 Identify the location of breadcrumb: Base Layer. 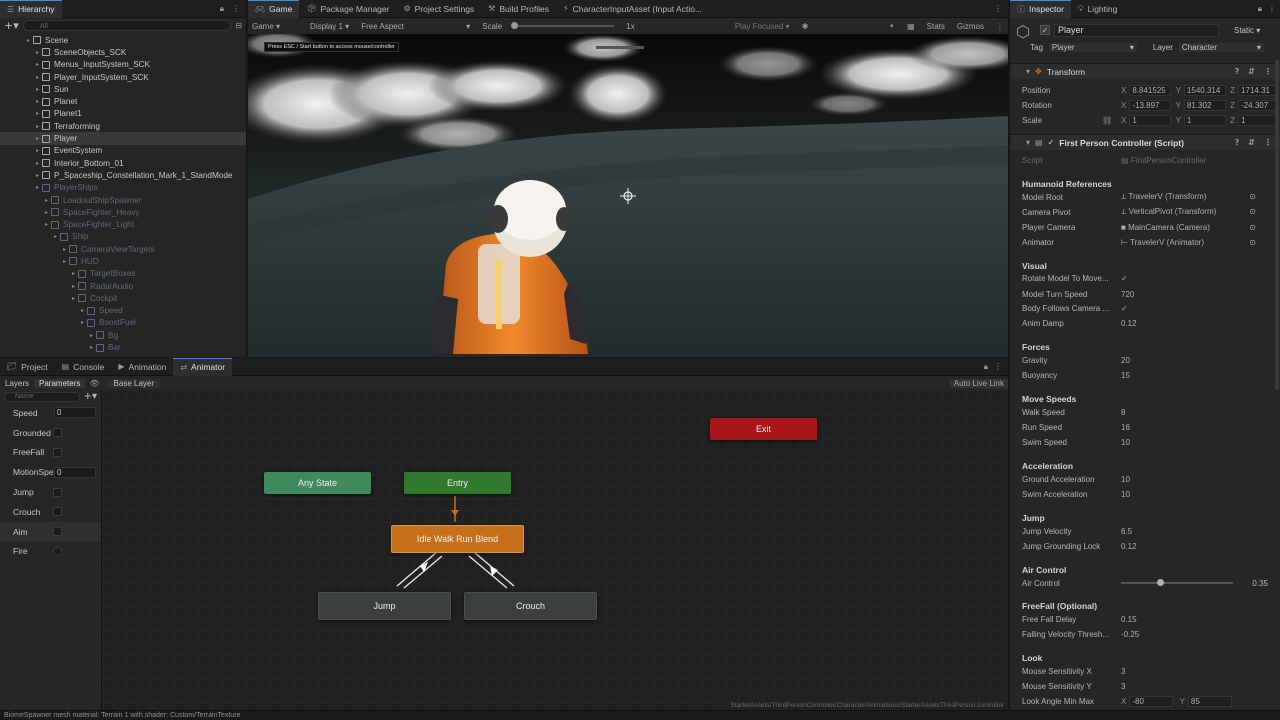
(133, 383).